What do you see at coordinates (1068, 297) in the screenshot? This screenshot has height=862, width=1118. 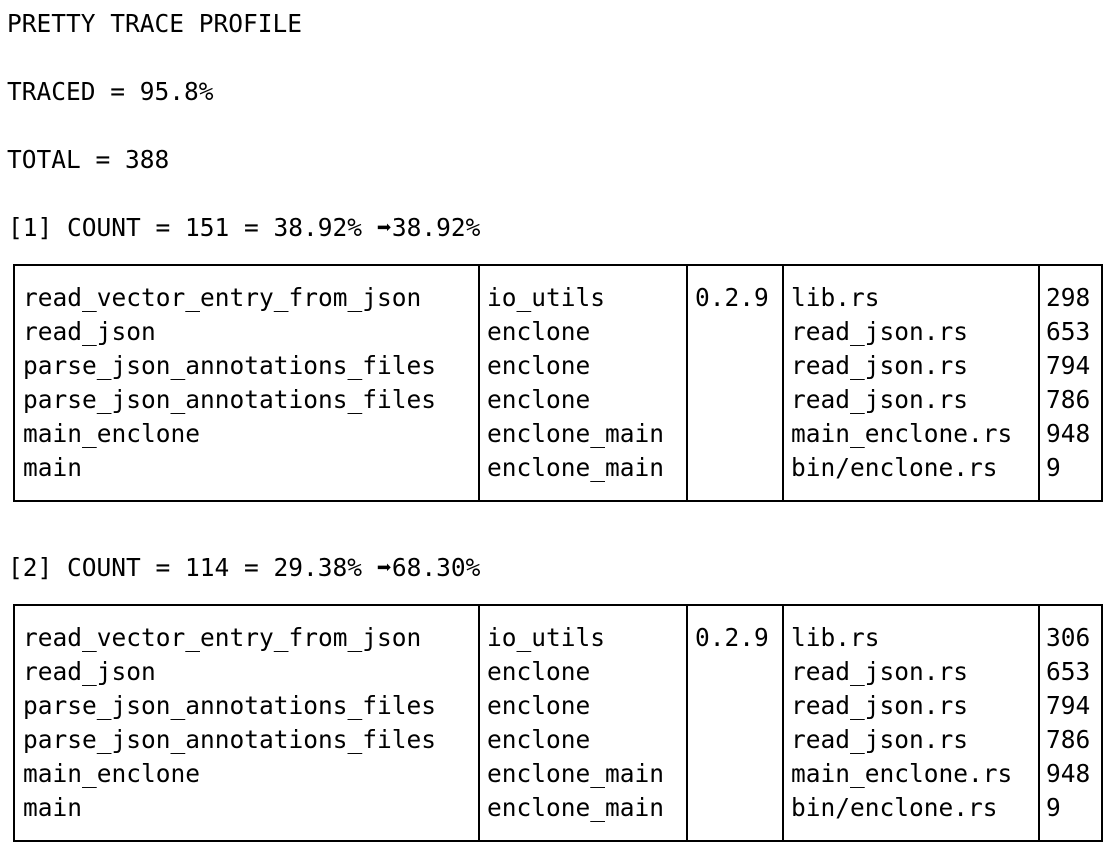 I see `line-number-cell: 298` at bounding box center [1068, 297].